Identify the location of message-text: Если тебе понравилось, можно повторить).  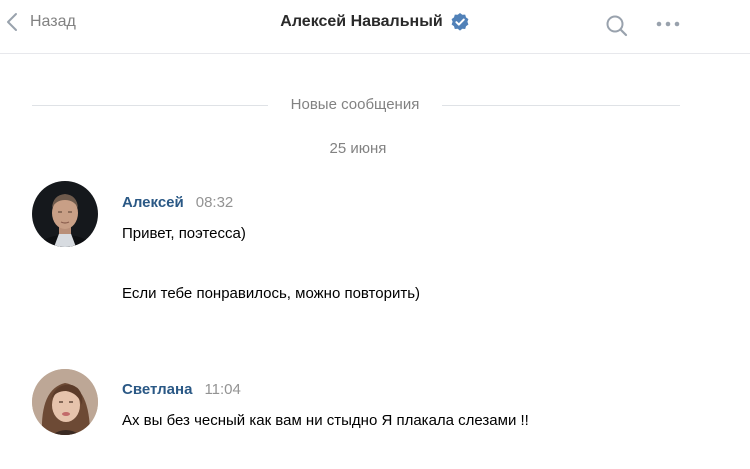
(271, 293).